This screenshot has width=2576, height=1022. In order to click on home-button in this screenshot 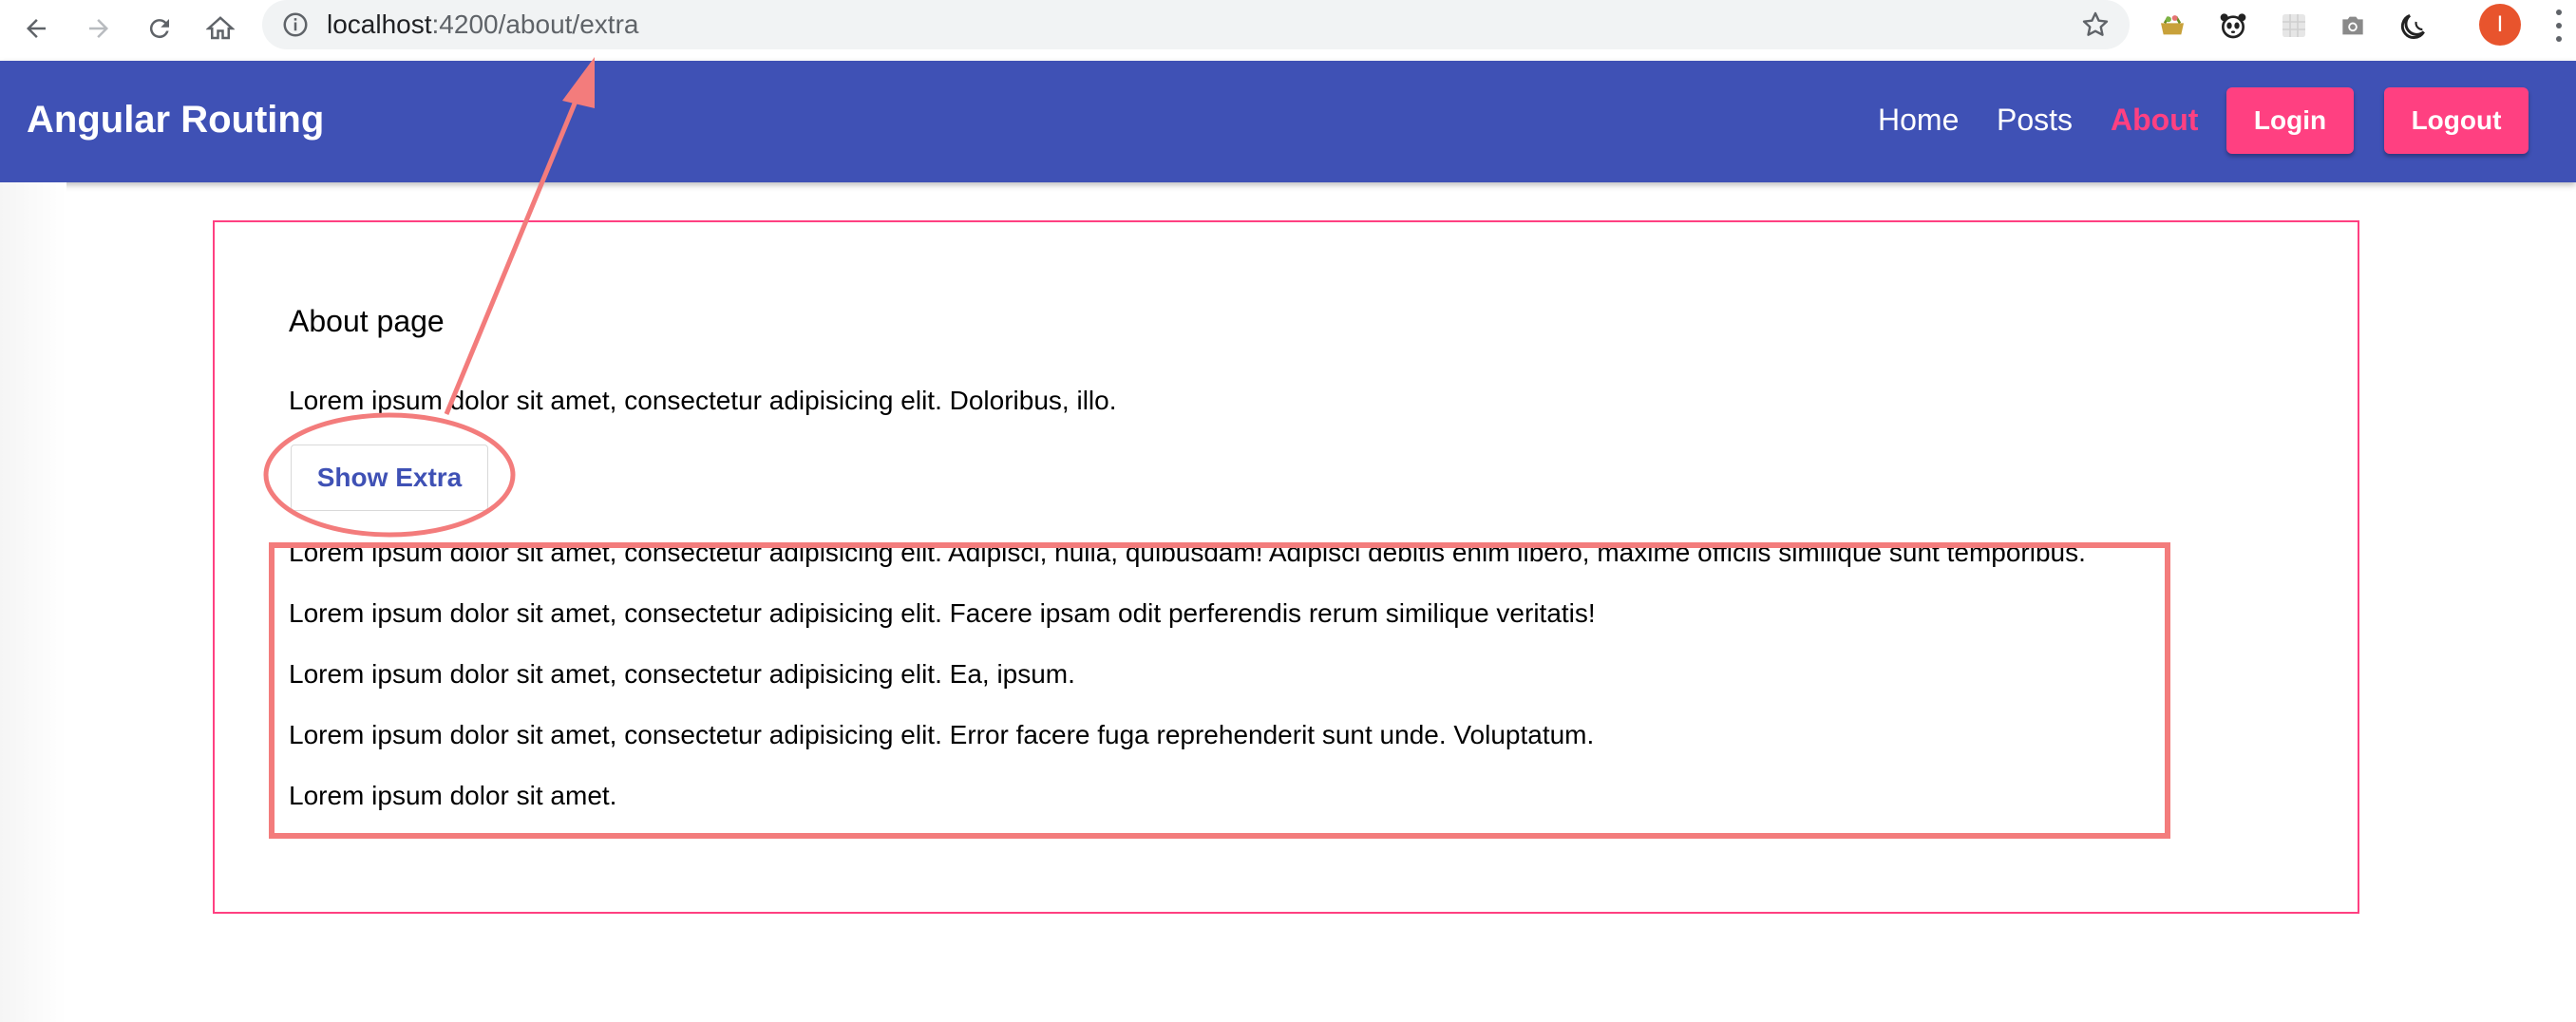, I will do `click(220, 28)`.